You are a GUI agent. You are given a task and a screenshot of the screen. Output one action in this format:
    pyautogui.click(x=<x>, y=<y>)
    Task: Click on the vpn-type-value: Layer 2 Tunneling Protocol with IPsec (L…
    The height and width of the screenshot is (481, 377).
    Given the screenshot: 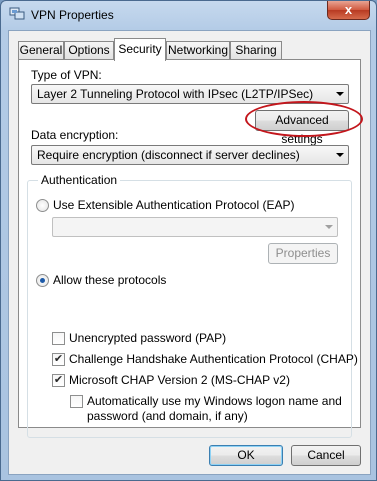 What is the action you would take?
    pyautogui.click(x=175, y=94)
    